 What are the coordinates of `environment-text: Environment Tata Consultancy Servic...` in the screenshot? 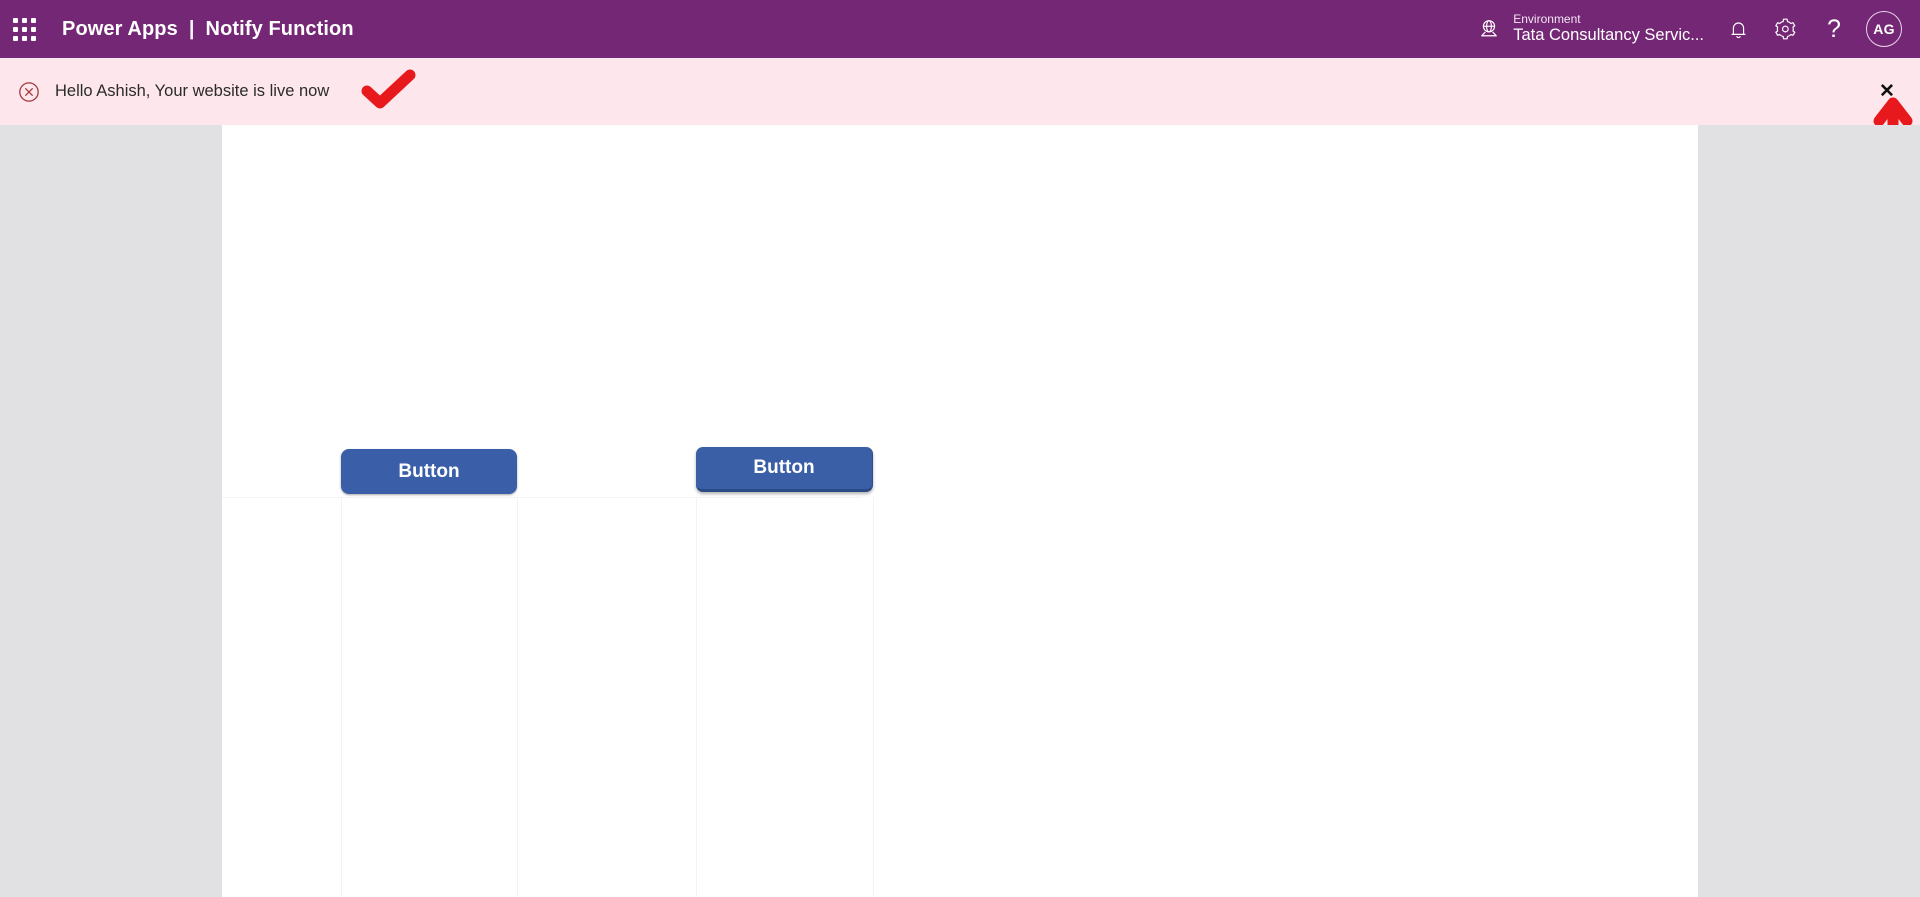 It's located at (1608, 28).